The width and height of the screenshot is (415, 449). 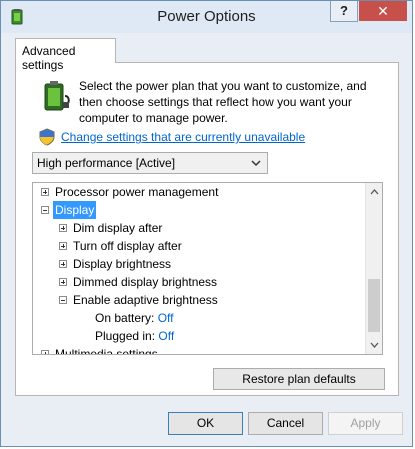 I want to click on plan-select-value: High performance [Active], so click(x=106, y=163).